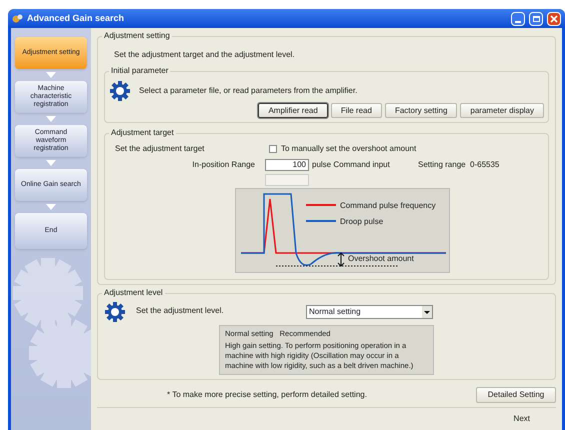  What do you see at coordinates (516, 395) in the screenshot?
I see `detailed-setting-button: Detailed Setting` at bounding box center [516, 395].